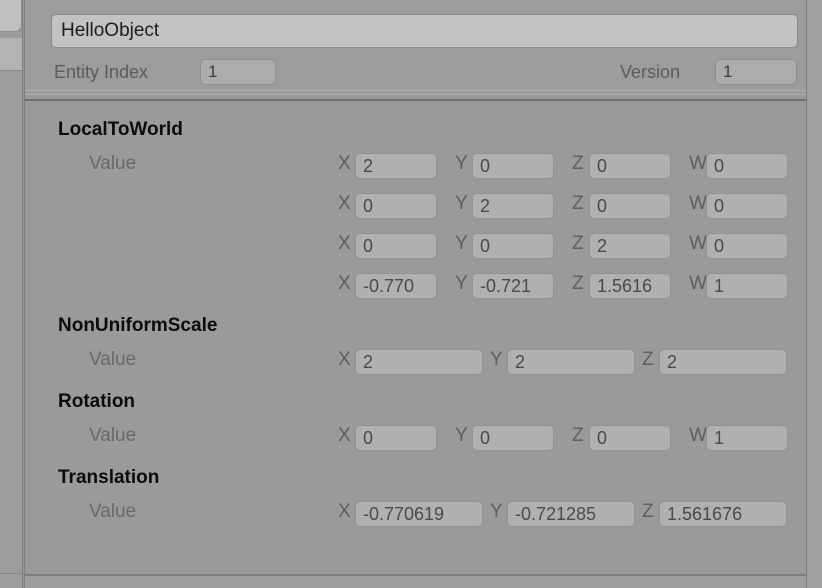 The height and width of the screenshot is (588, 822). Describe the element at coordinates (396, 286) in the screenshot. I see `value-input-x: -0.770` at that location.